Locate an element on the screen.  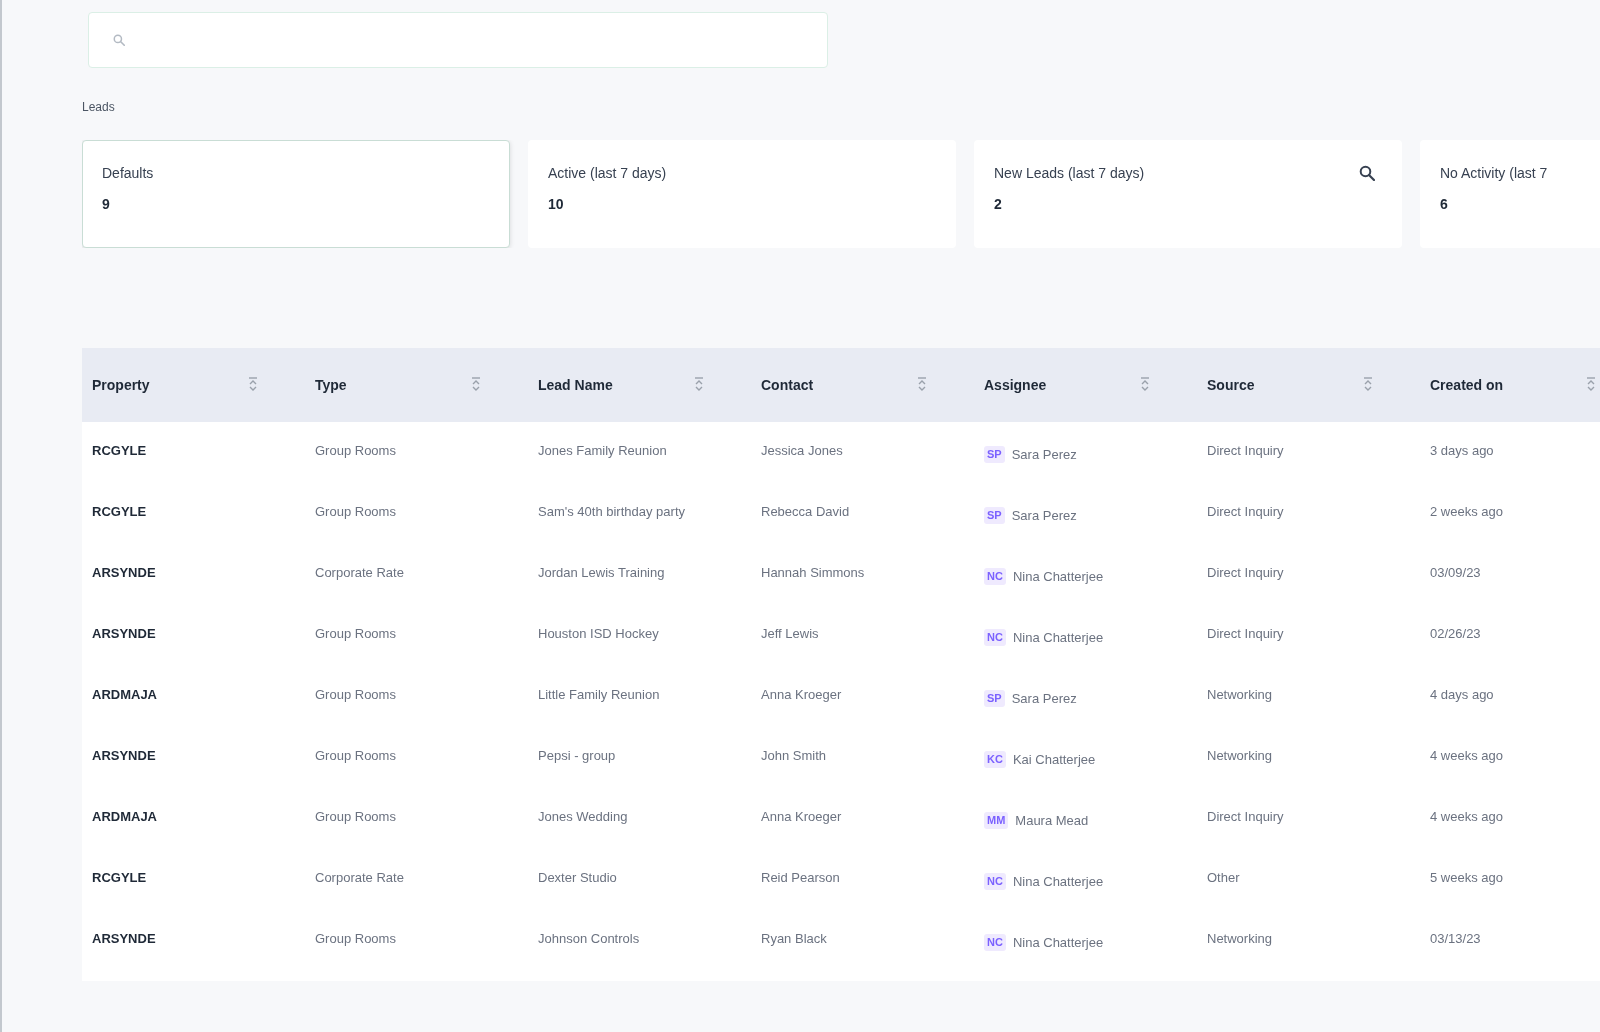
filter-card: Active (last 7 days) 10 is located at coordinates (742, 194).